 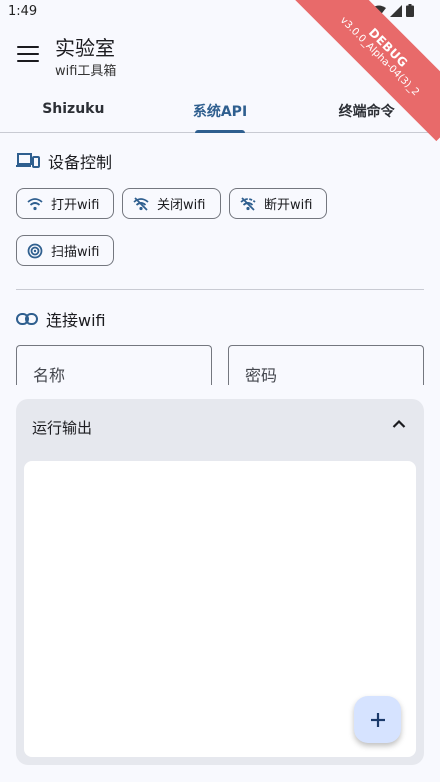 What do you see at coordinates (396, 10) in the screenshot?
I see `cell-signal-icon` at bounding box center [396, 10].